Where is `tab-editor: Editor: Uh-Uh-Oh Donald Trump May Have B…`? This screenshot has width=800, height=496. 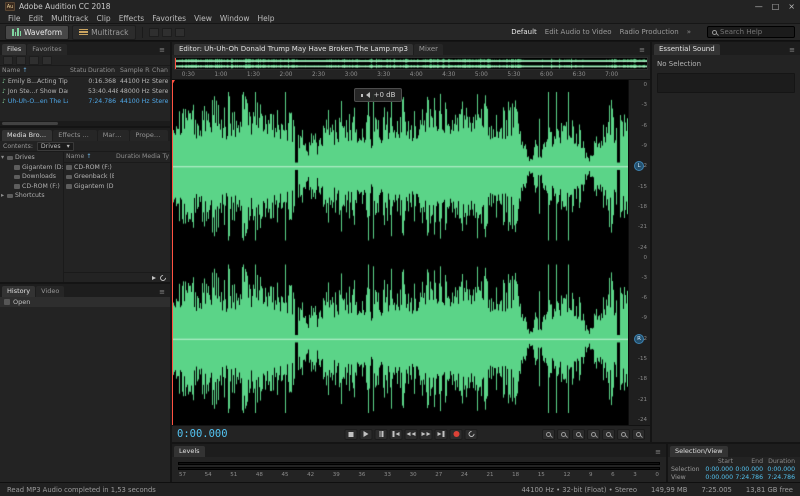
tab-editor: Editor: Uh-Uh-Oh Donald Trump May Have B… is located at coordinates (293, 49).